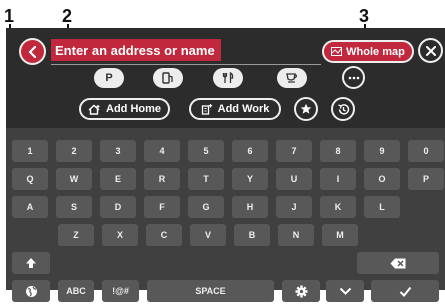 The image size is (445, 304). I want to click on building-add-icon, so click(206, 109).